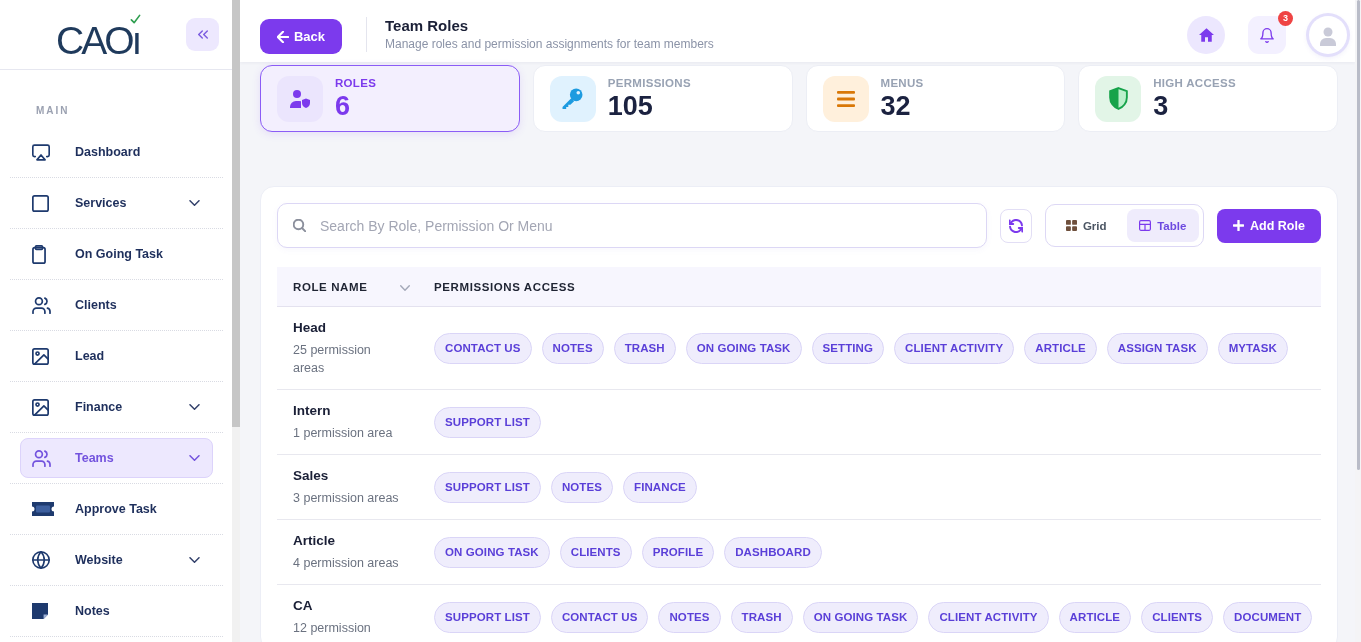 Image resolution: width=1361 pixels, height=642 pixels. I want to click on permission-chip: DOCUMENT, so click(1268, 617).